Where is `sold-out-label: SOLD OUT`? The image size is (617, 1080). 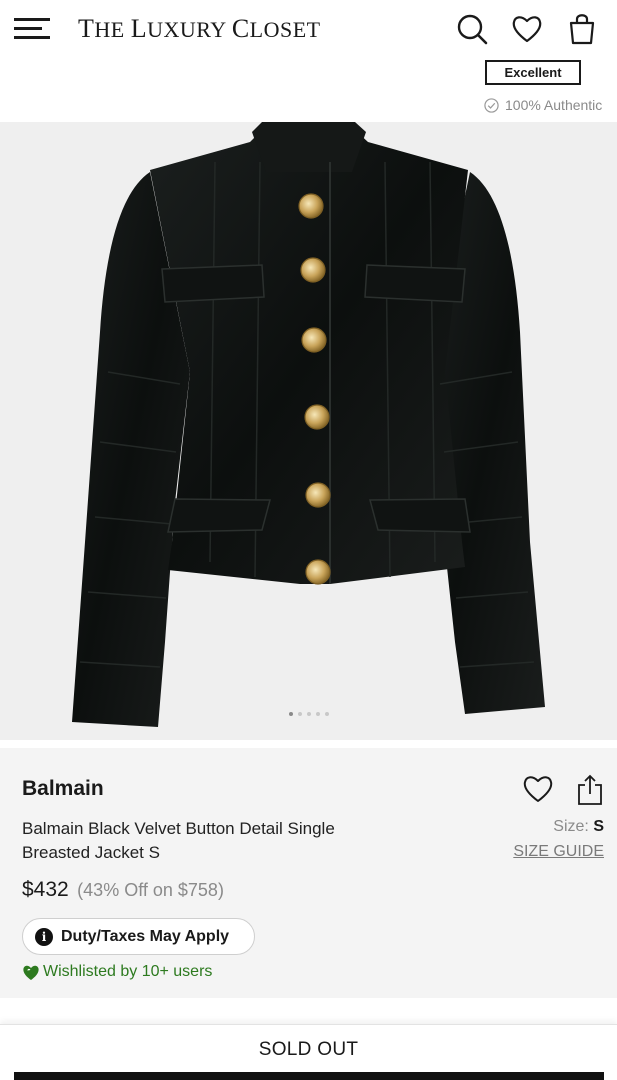 sold-out-label: SOLD OUT is located at coordinates (308, 1050).